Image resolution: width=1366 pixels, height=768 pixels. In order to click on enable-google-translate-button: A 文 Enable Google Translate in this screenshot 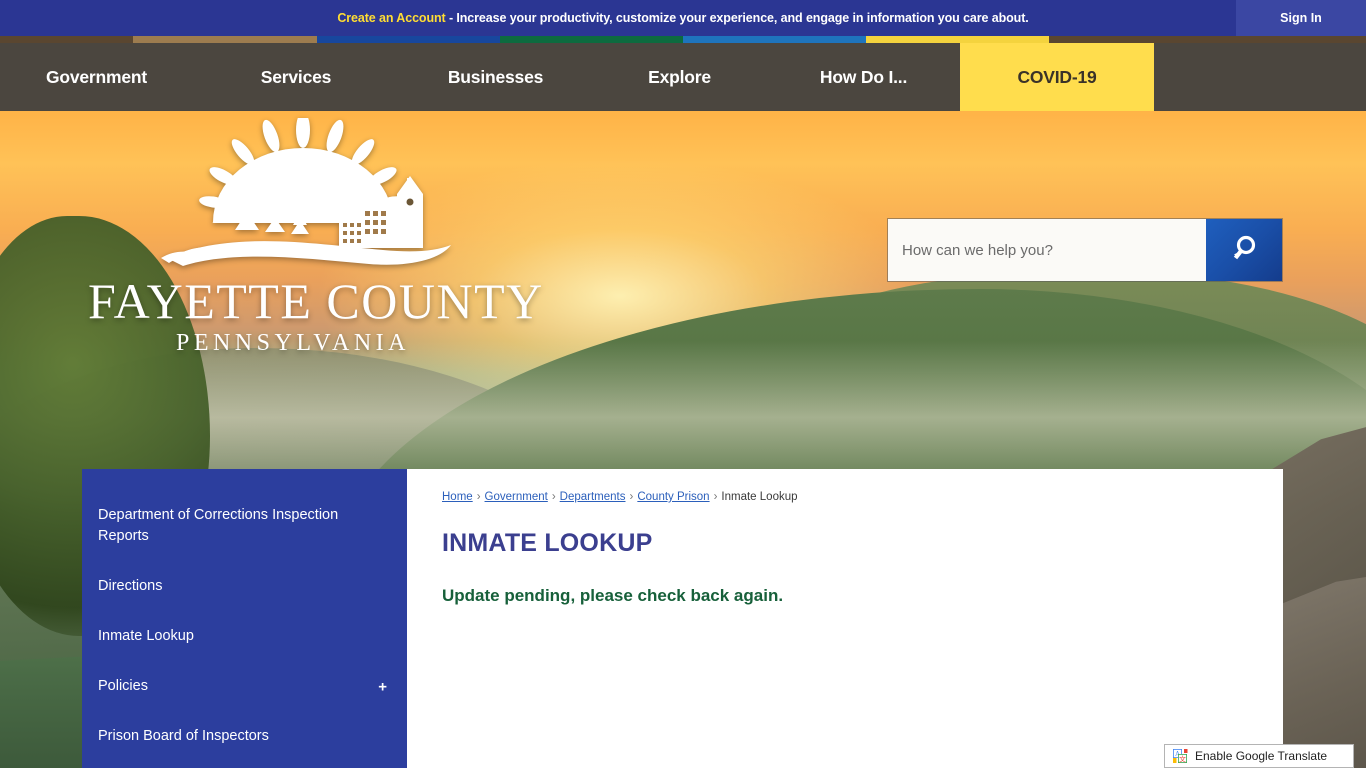, I will do `click(1259, 756)`.